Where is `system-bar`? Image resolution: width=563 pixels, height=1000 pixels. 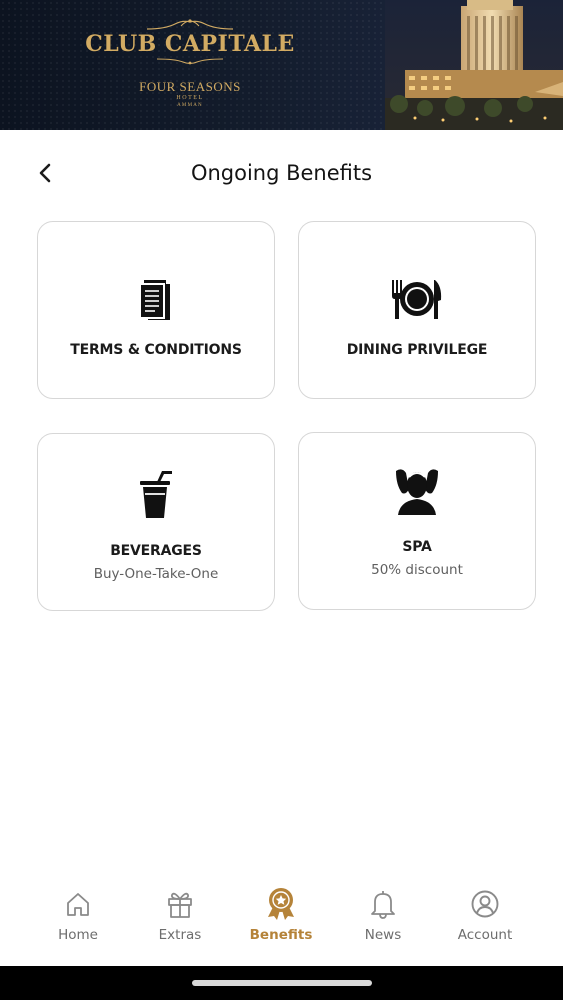 system-bar is located at coordinates (281, 983).